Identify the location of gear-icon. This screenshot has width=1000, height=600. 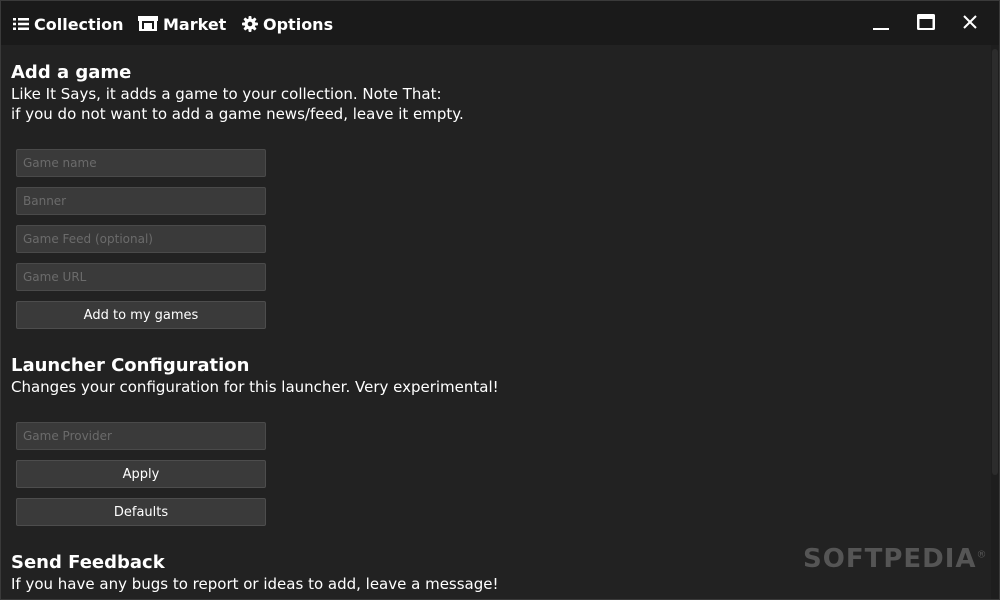
(250, 24).